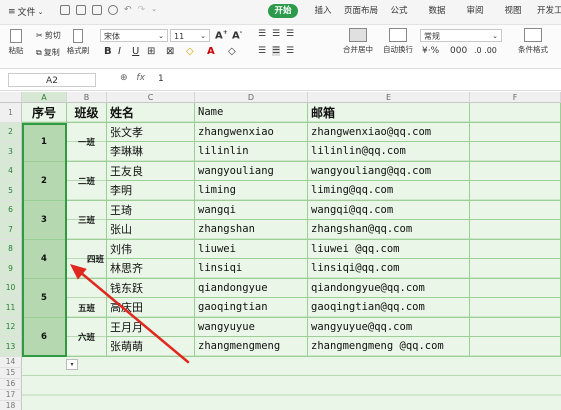  I want to click on student-pinyin-cell: zhangmengmeng, so click(251, 347).